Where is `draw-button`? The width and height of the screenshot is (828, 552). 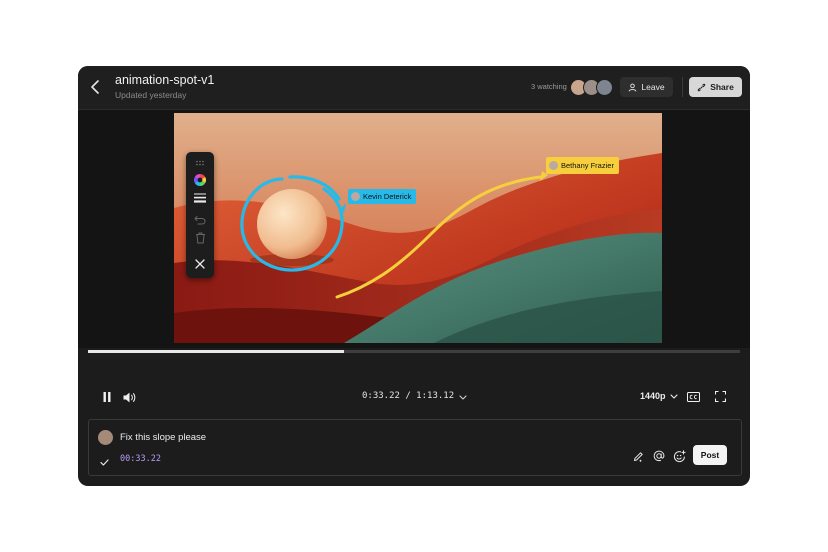 draw-button is located at coordinates (638, 456).